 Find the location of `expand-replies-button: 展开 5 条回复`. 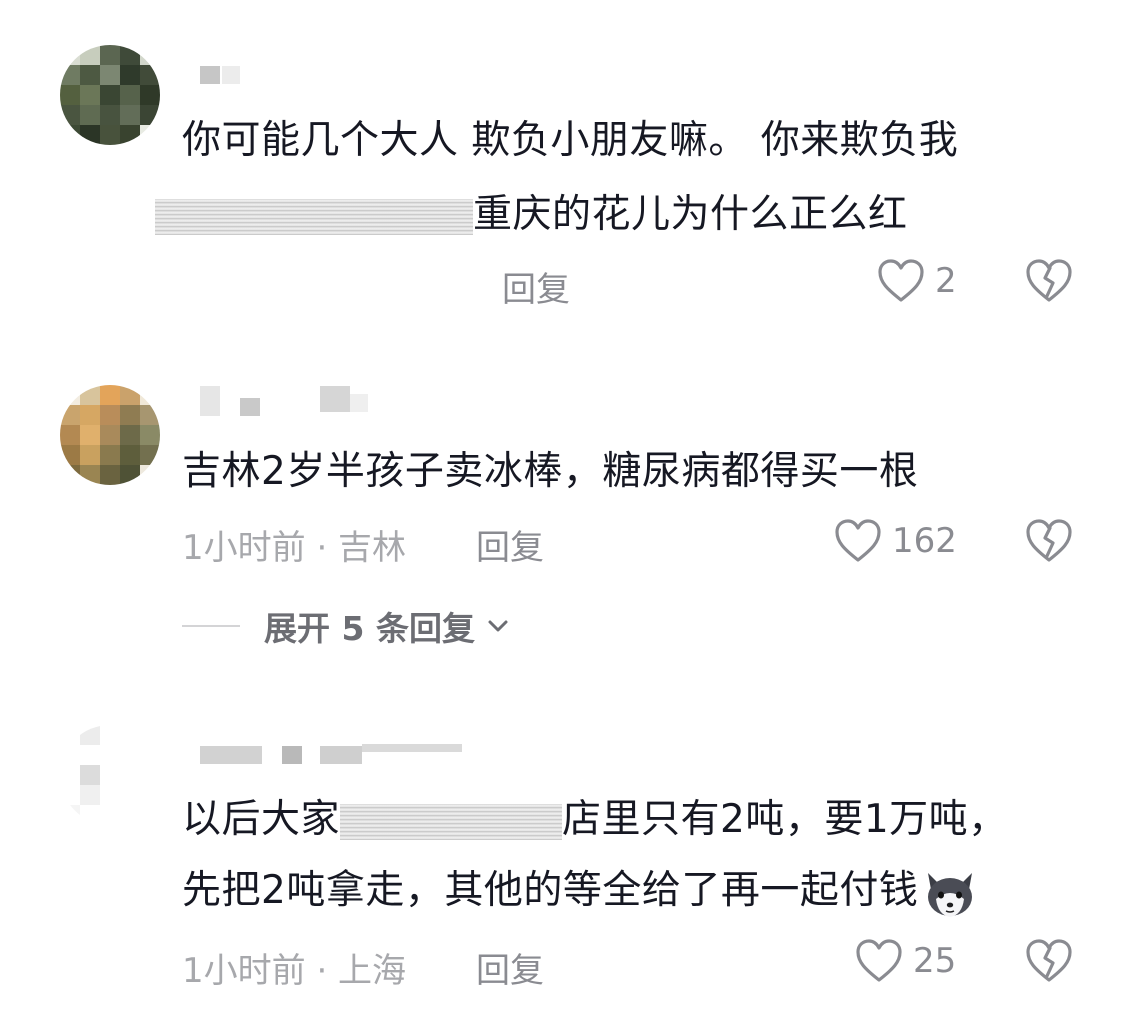

expand-replies-button: 展开 5 条回复 is located at coordinates (346, 626).